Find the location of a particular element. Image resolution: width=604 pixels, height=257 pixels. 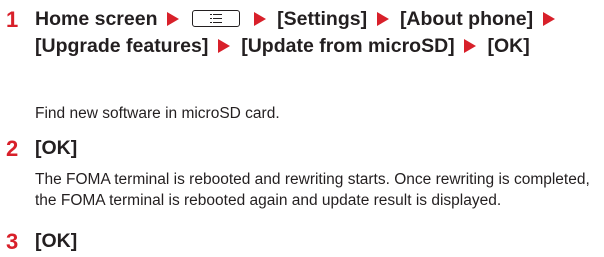

step-part-update-from-microsd: [Update from microSD] is located at coordinates (348, 46).